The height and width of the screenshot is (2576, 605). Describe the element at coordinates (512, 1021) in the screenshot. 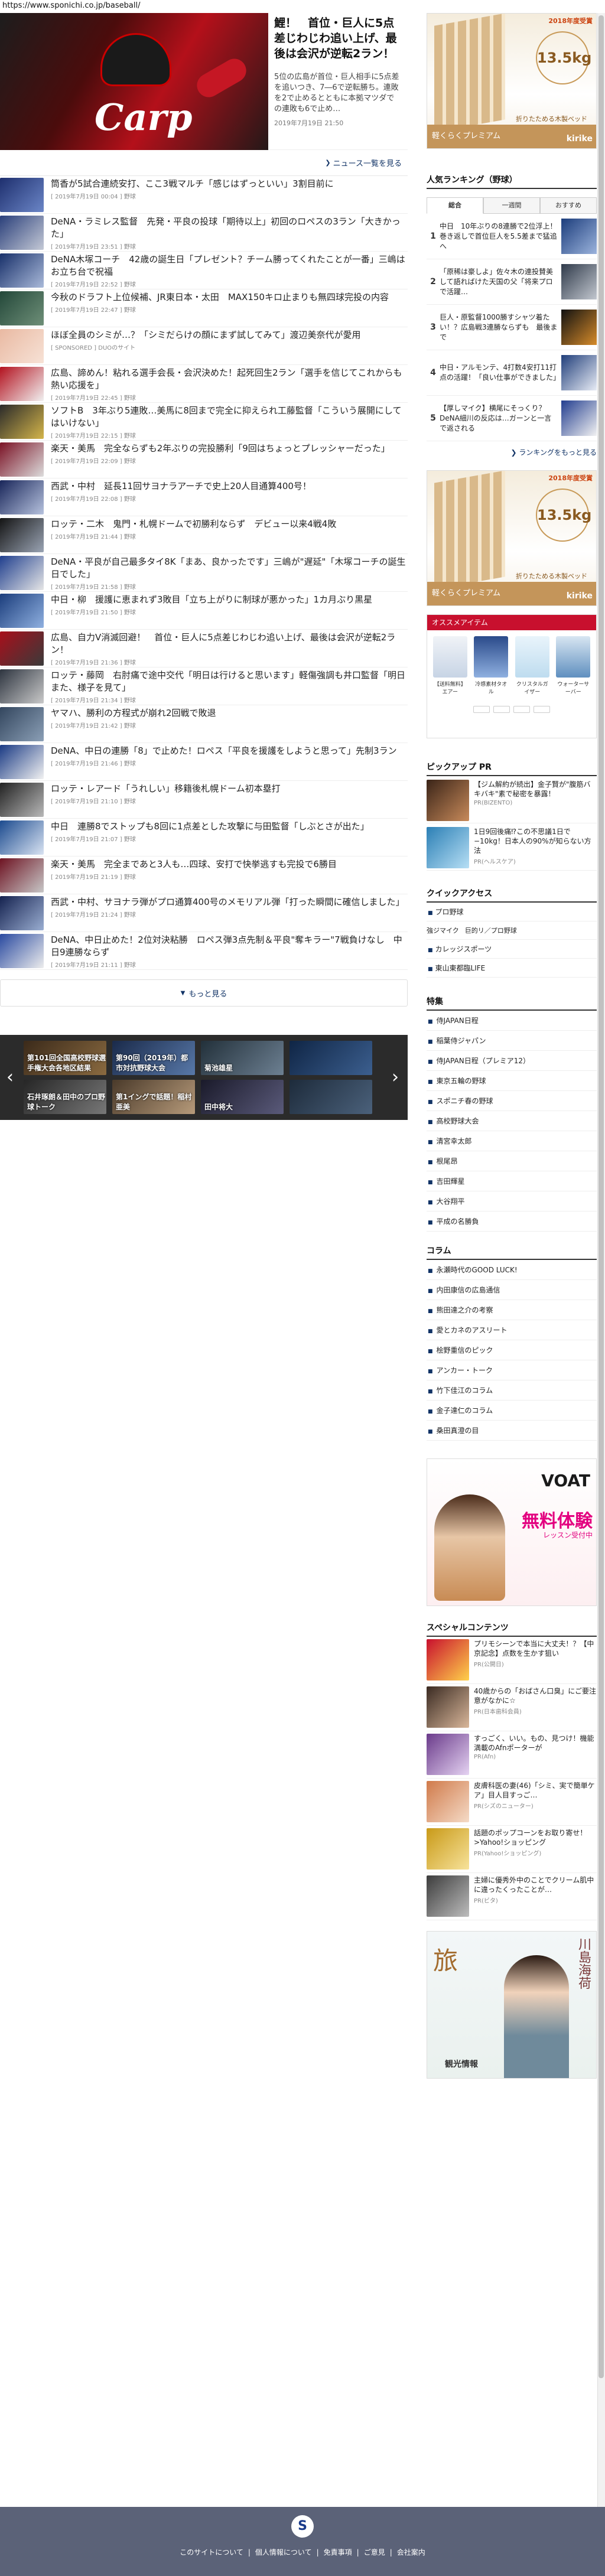

I see `tokushu-item: ■ 侍JAPAN日程` at that location.